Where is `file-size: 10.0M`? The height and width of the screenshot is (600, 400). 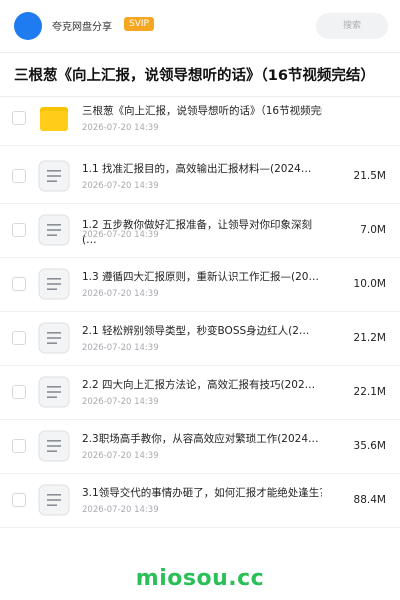
file-size: 10.0M is located at coordinates (369, 284).